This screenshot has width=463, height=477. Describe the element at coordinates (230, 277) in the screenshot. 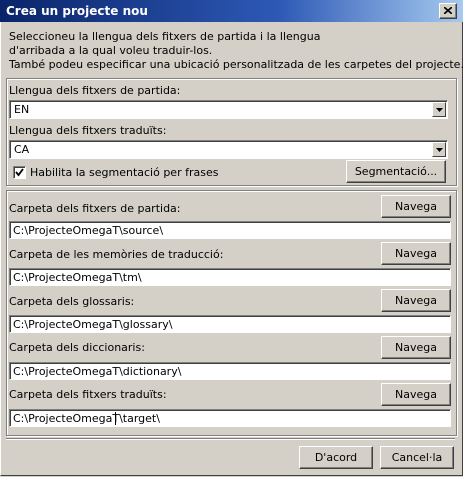

I see `tm-folder-field: C:\ProjecteOmegaT\tm\` at that location.